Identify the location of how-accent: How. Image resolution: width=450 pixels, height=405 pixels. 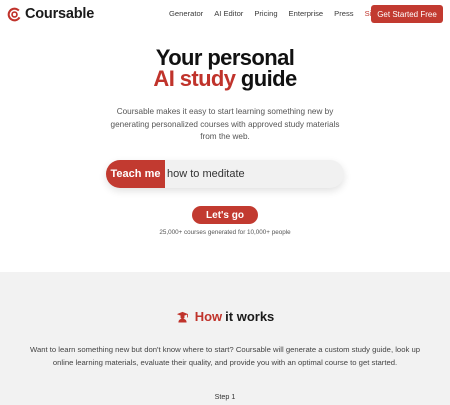
(208, 316).